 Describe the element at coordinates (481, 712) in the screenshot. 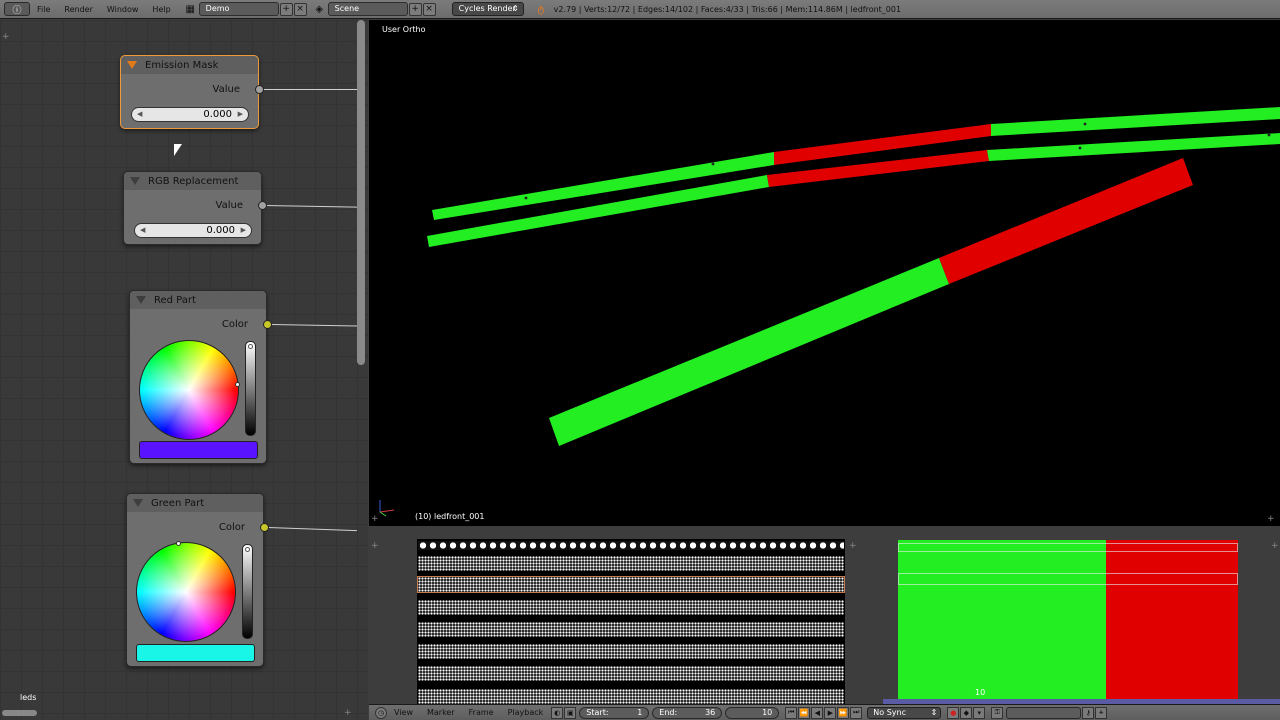

I see `menu-frame: Frame` at that location.